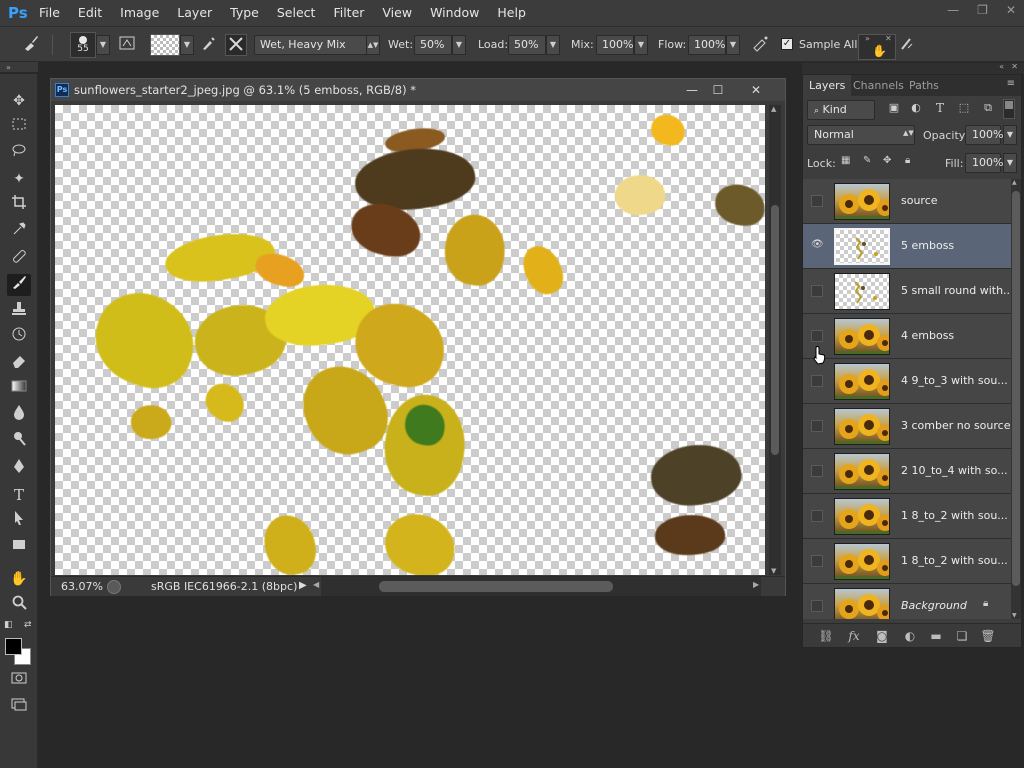 The image size is (1024, 768). What do you see at coordinates (907, 45) in the screenshot?
I see `brush-pressure-size-icon` at bounding box center [907, 45].